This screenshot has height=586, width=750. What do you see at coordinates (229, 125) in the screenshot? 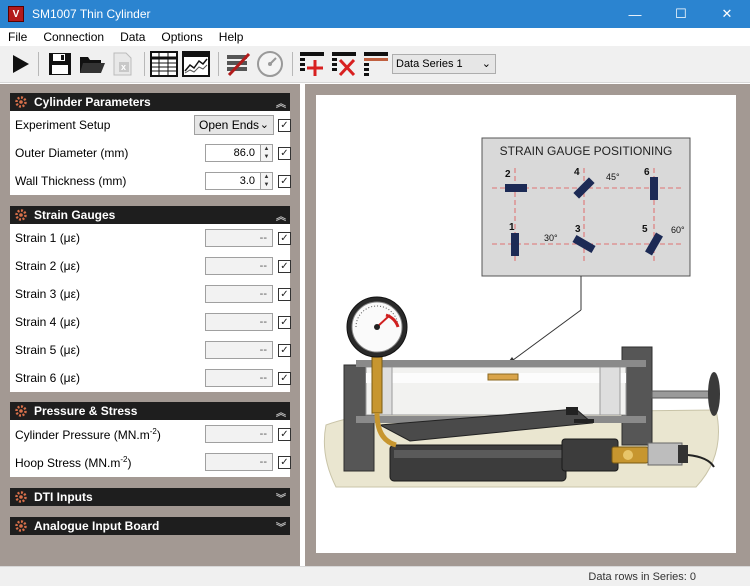
I see `experiment-setup-value: Open Ends` at bounding box center [229, 125].